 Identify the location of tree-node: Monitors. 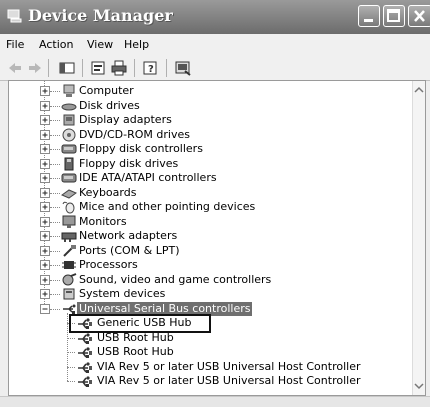
(211, 222).